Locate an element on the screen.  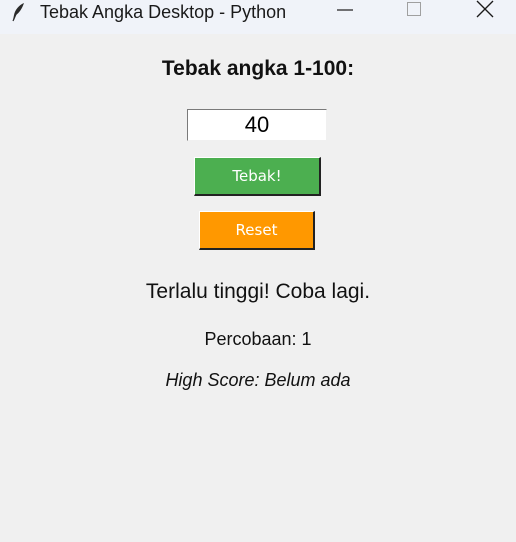
minimize-button is located at coordinates (345, 11).